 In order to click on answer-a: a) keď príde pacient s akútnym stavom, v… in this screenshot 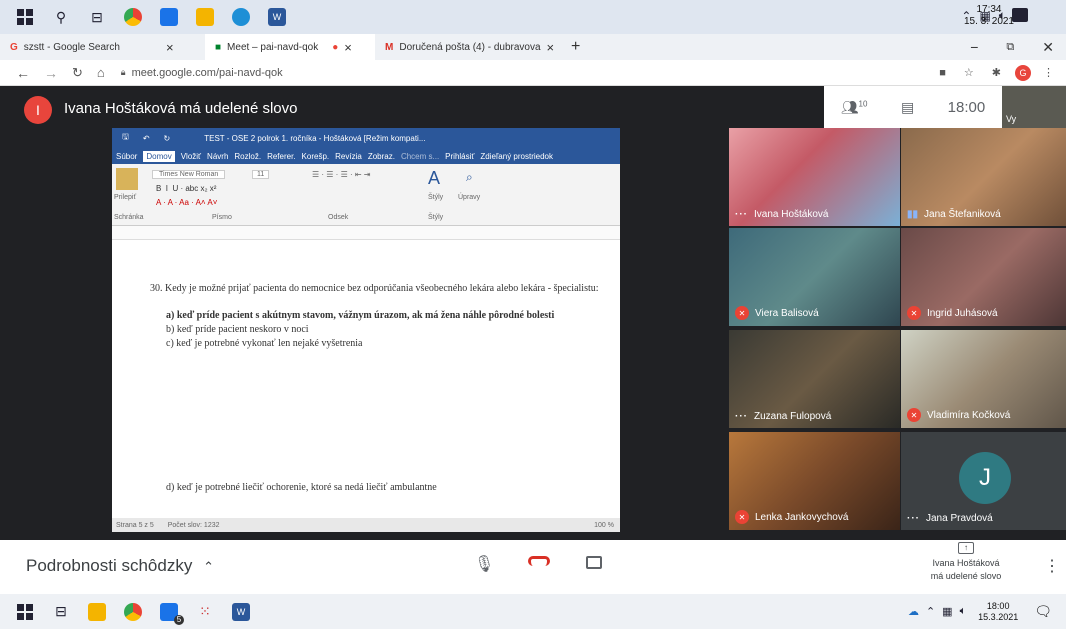, I will do `click(360, 315)`.